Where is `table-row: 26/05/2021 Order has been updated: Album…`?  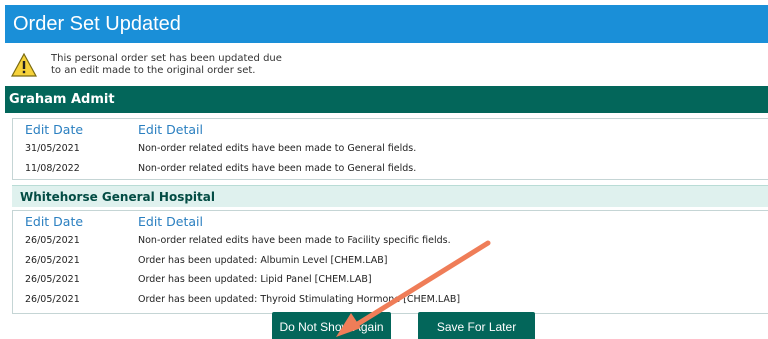 table-row: 26/05/2021 Order has been updated: Album… is located at coordinates (390, 261).